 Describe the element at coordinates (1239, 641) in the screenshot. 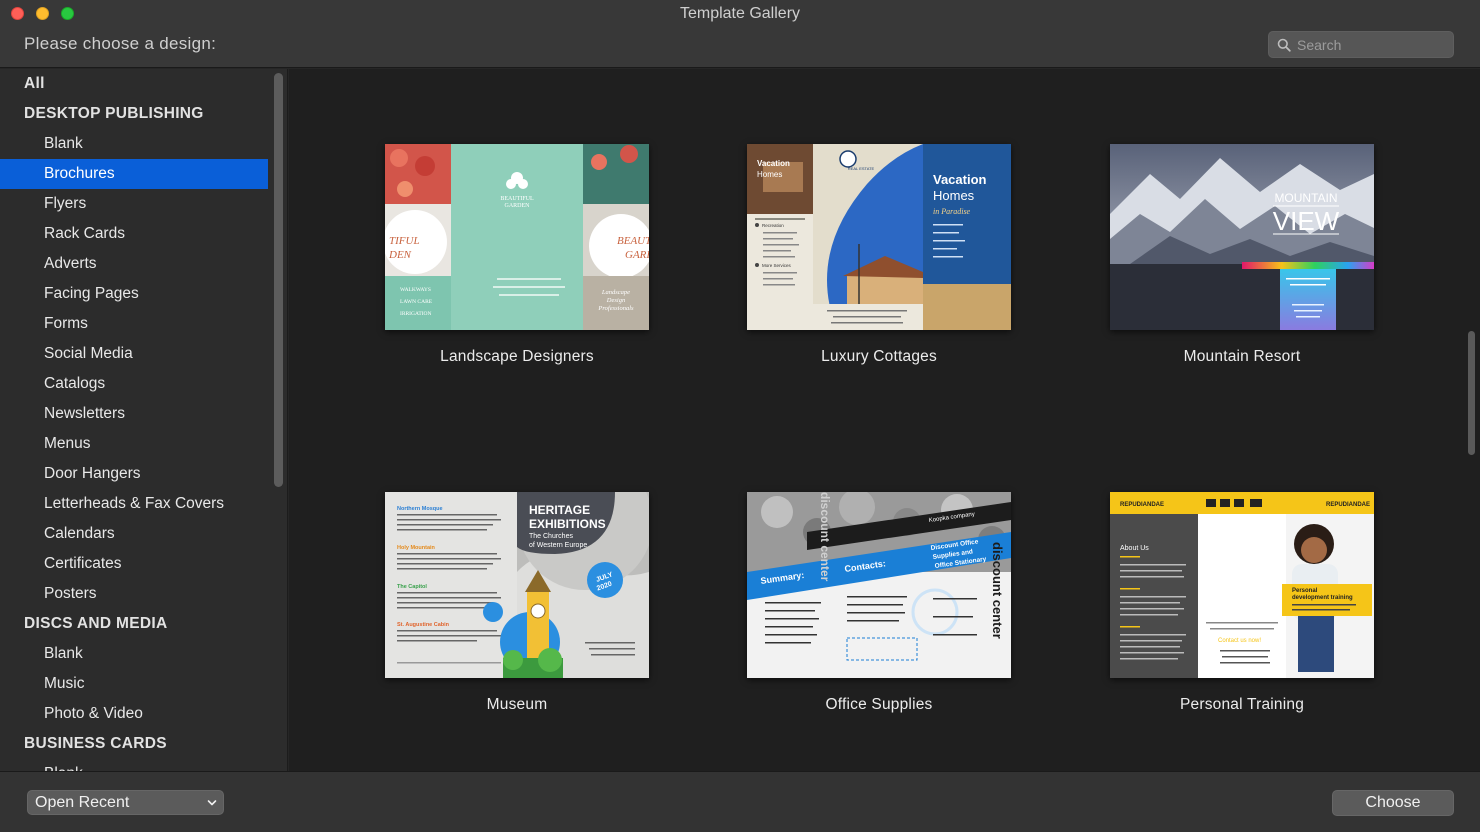

I see `thumb-text: Contact us now!` at that location.